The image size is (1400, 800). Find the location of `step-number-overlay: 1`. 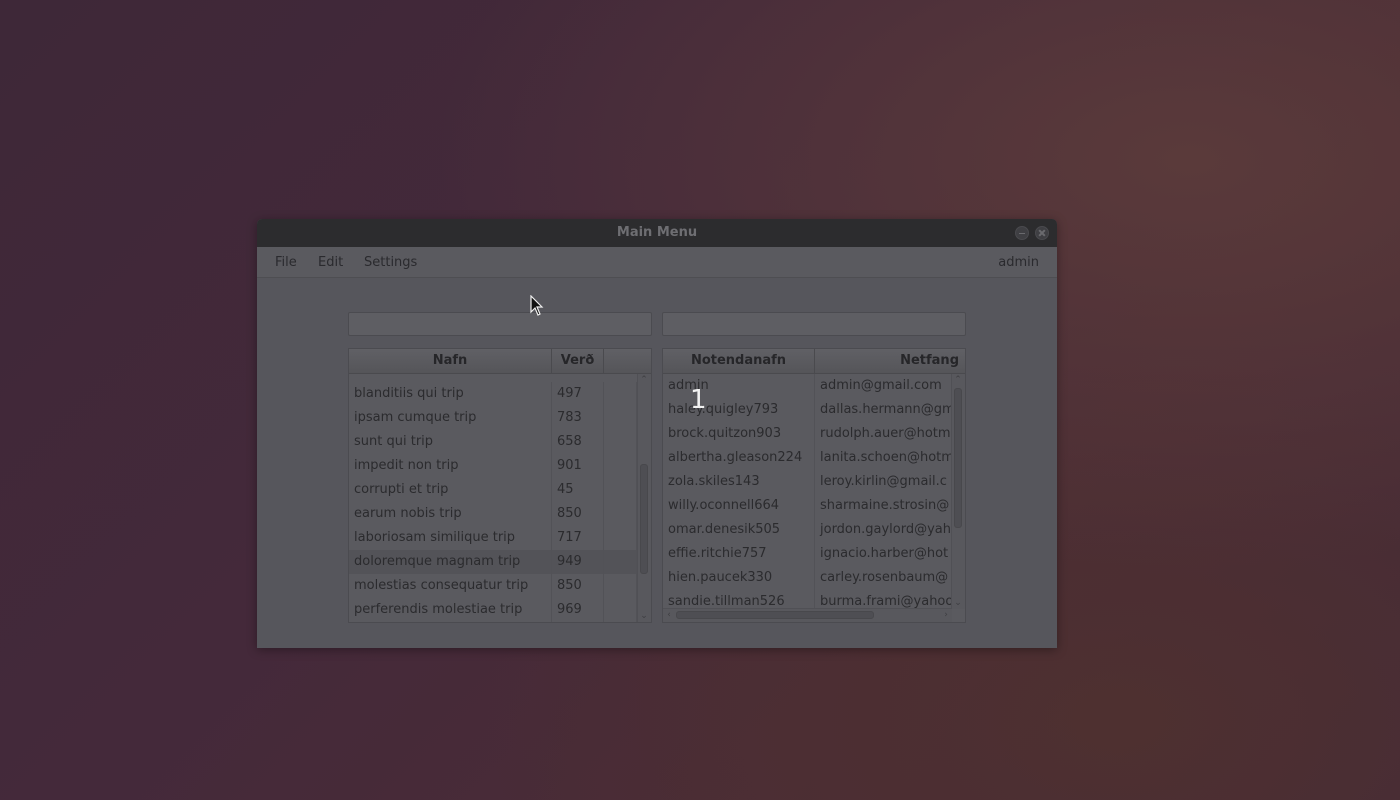

step-number-overlay: 1 is located at coordinates (698, 400).